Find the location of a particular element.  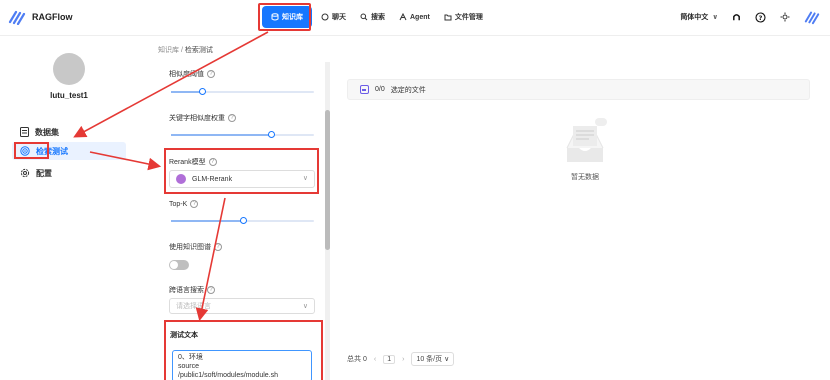

header-tools: 简体中文 ∨ ? is located at coordinates (750, 17).